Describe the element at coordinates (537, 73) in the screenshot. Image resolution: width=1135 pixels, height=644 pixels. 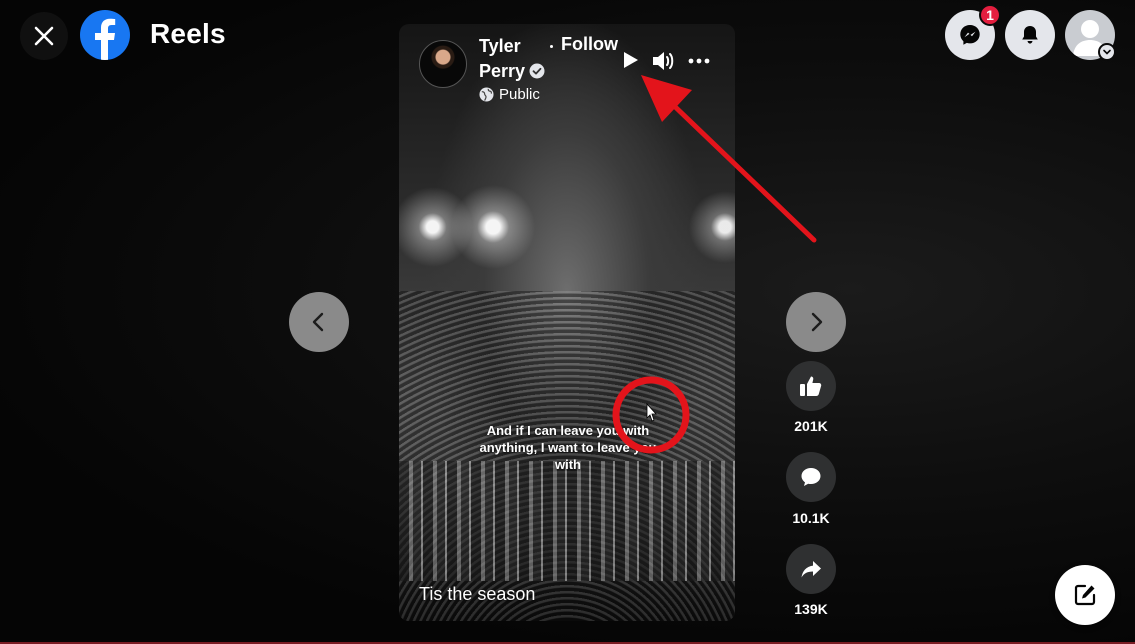
I see `verified-badge-icon` at that location.